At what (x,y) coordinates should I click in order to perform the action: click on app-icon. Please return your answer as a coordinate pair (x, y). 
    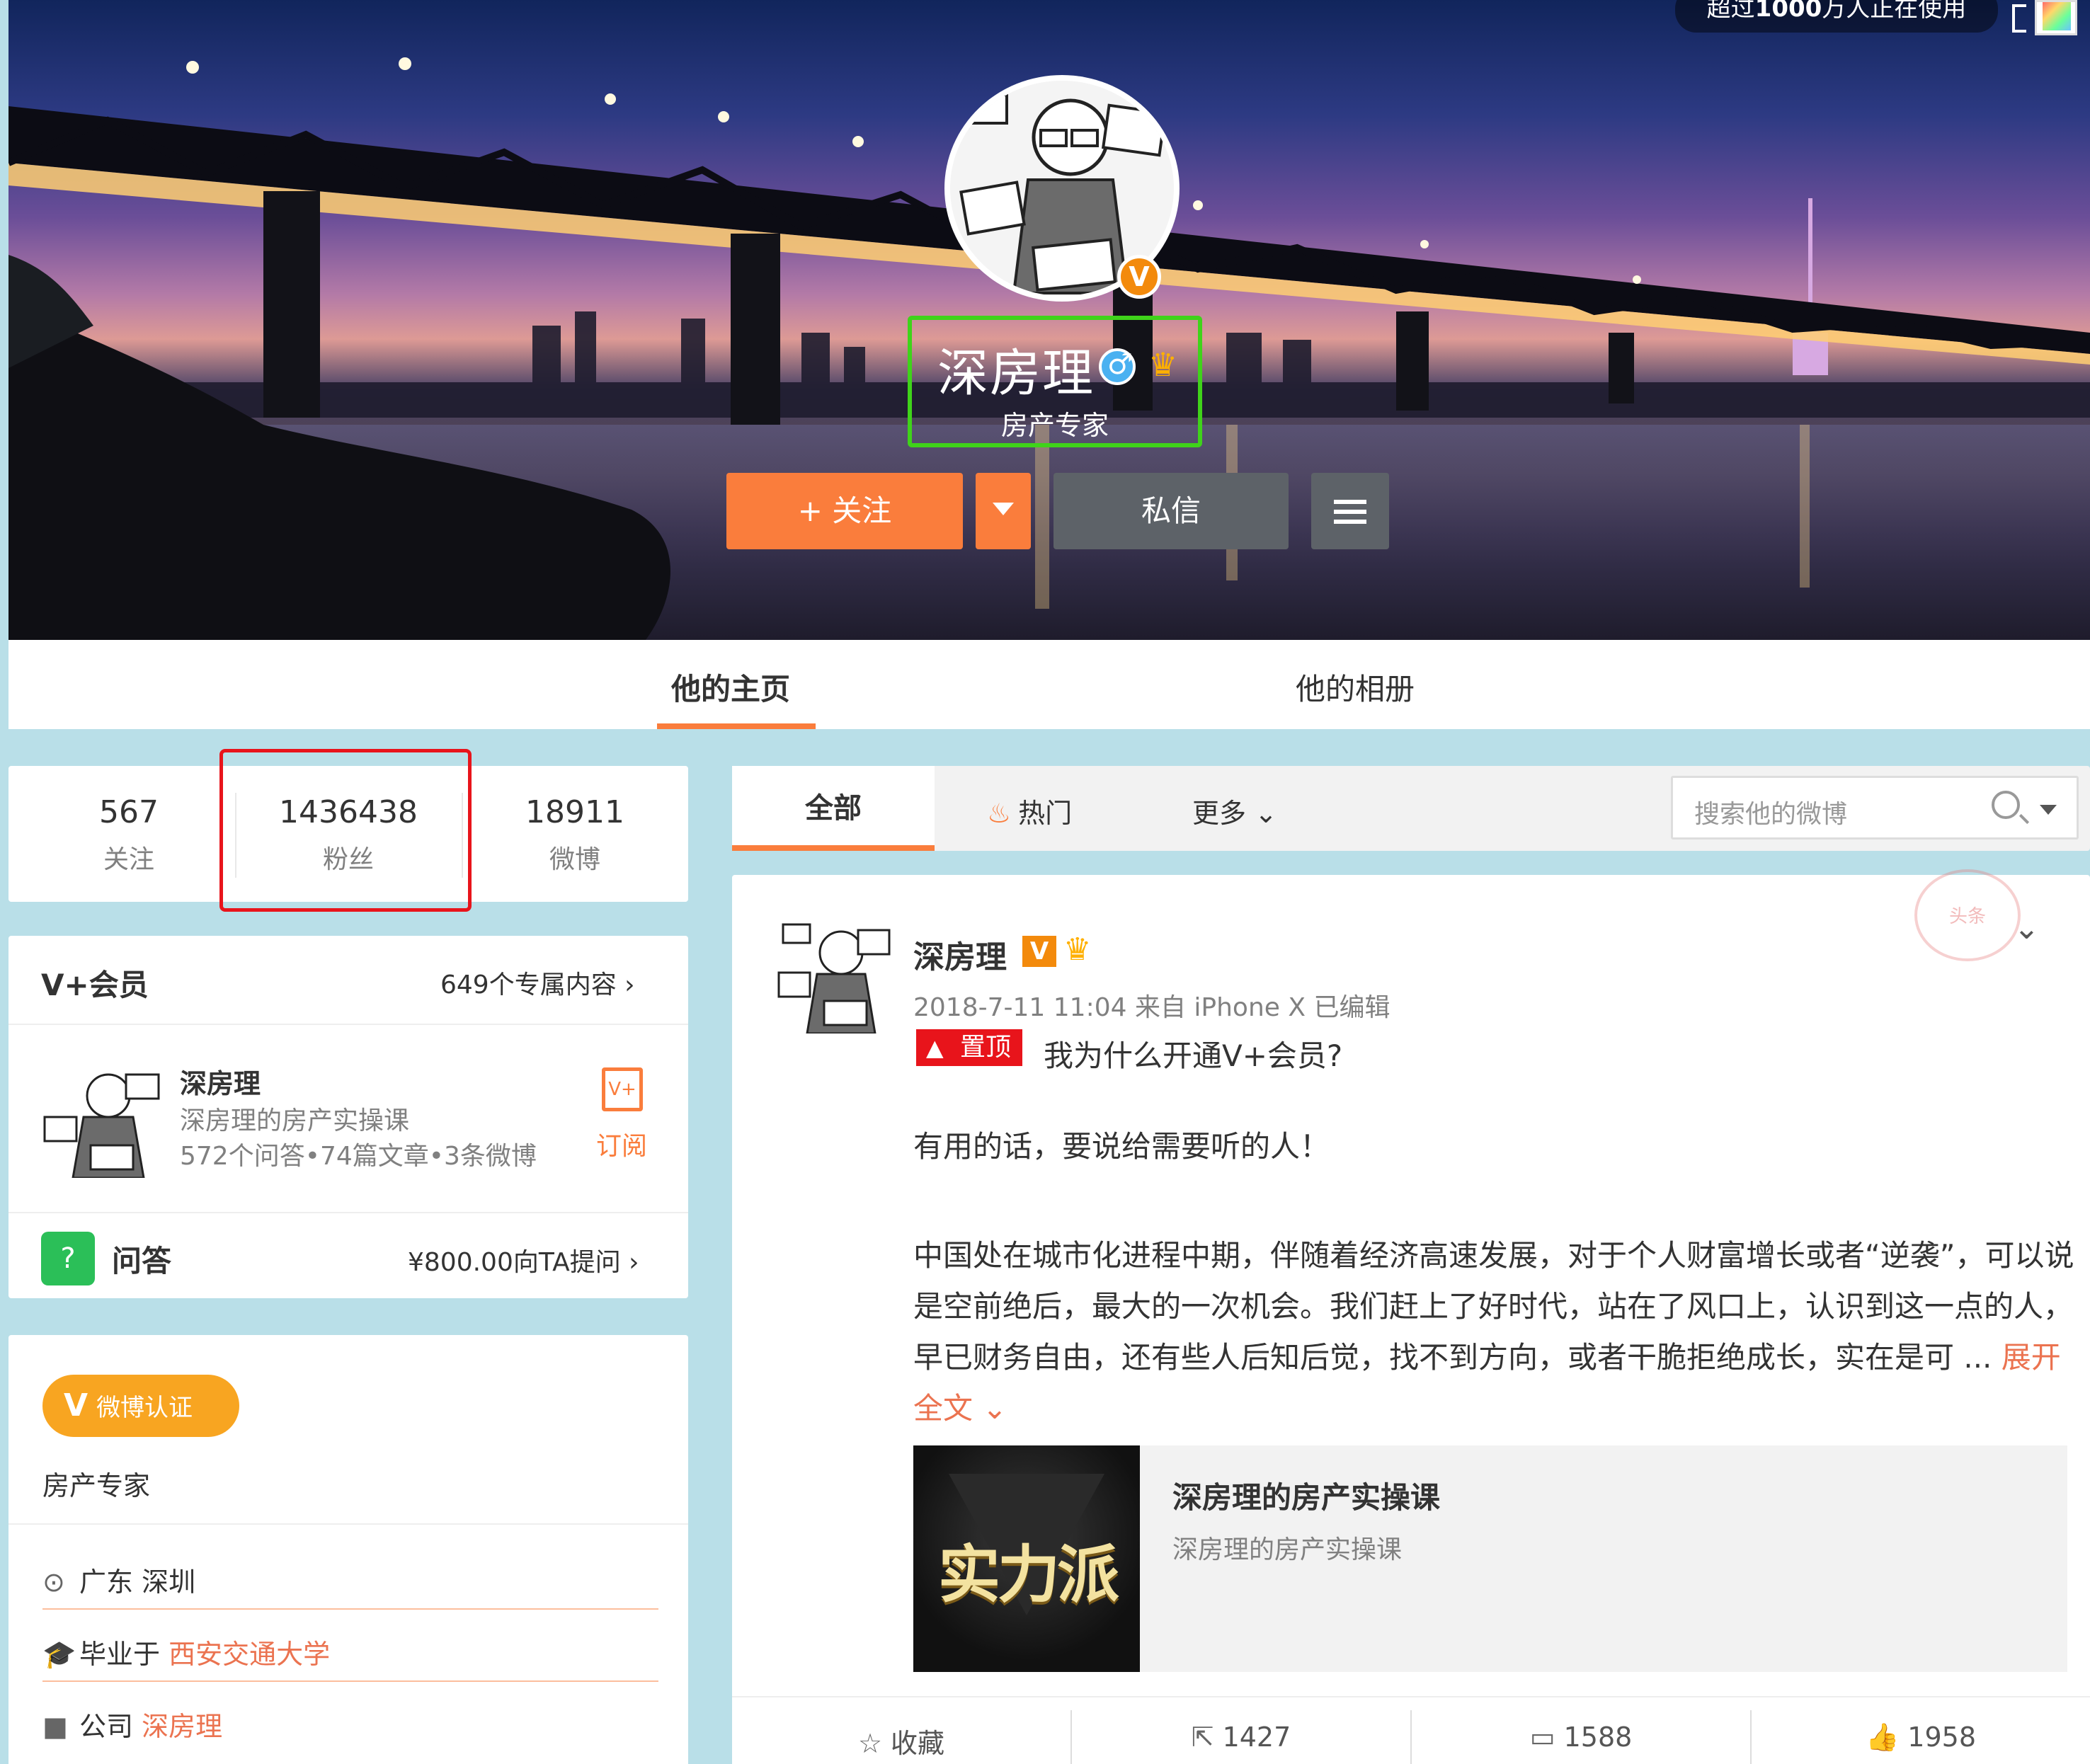
    Looking at the image, I should click on (2056, 17).